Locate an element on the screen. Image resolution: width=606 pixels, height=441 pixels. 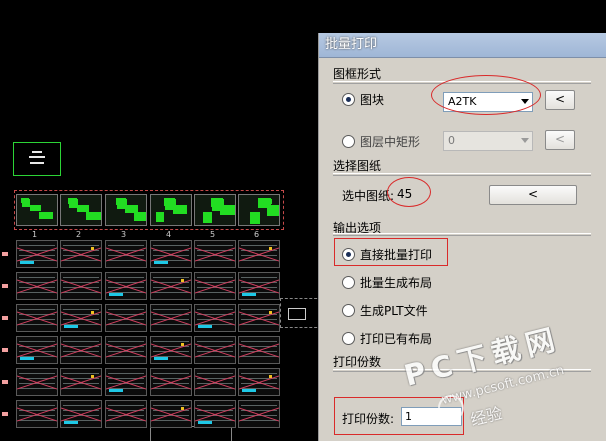
layer-value: 0 is located at coordinates (451, 140).